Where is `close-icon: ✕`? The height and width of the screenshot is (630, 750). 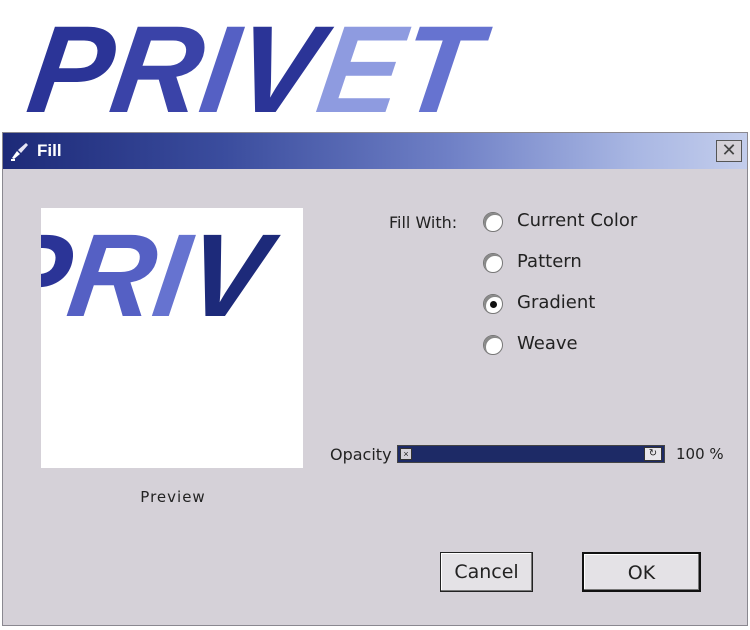
close-icon: ✕ is located at coordinates (729, 150).